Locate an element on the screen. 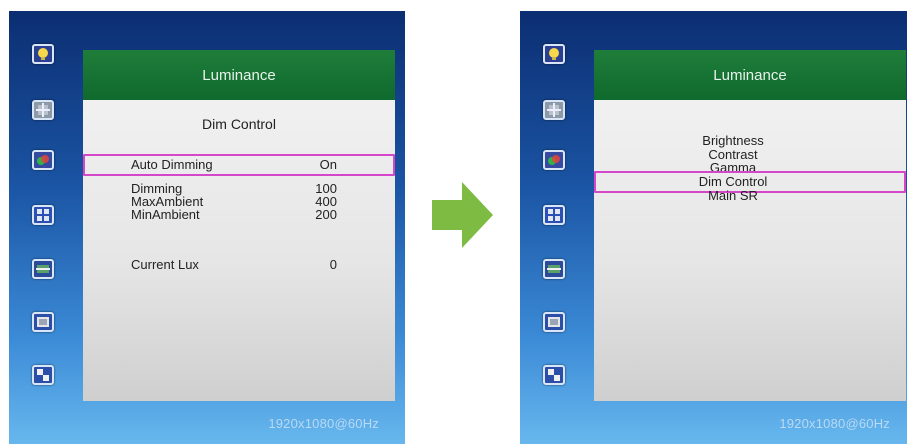 This screenshot has width=907, height=447. setting-label: Auto Dimming is located at coordinates (172, 164).